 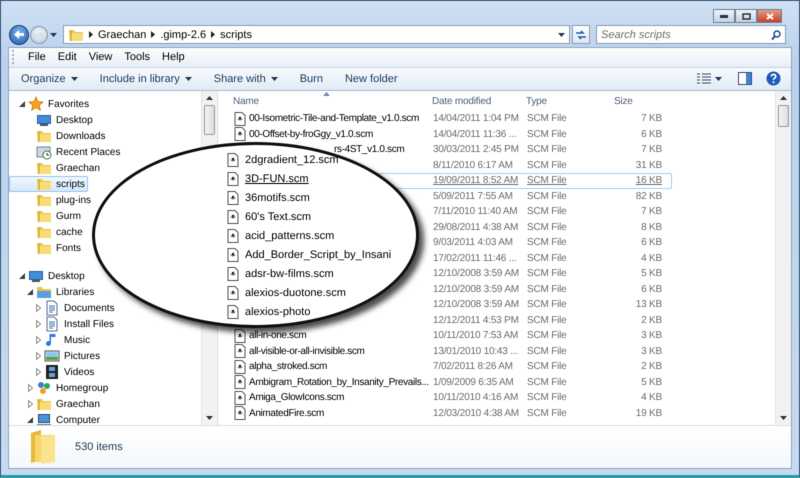 What do you see at coordinates (56, 356) in the screenshot?
I see `nav-item: Pictures` at bounding box center [56, 356].